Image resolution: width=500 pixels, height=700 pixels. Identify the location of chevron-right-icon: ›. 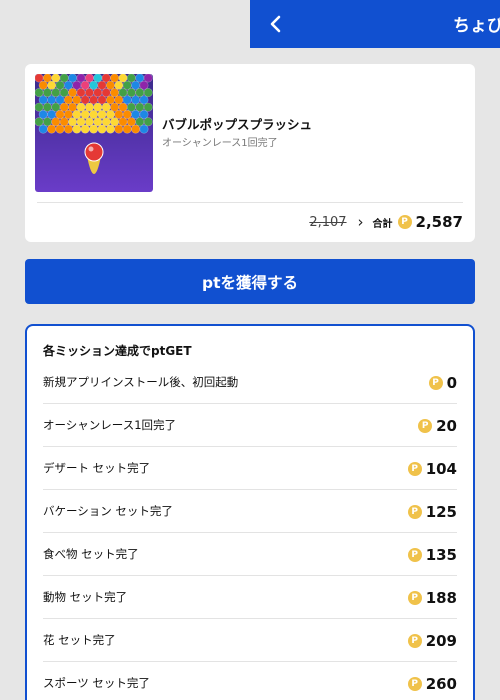
(360, 222).